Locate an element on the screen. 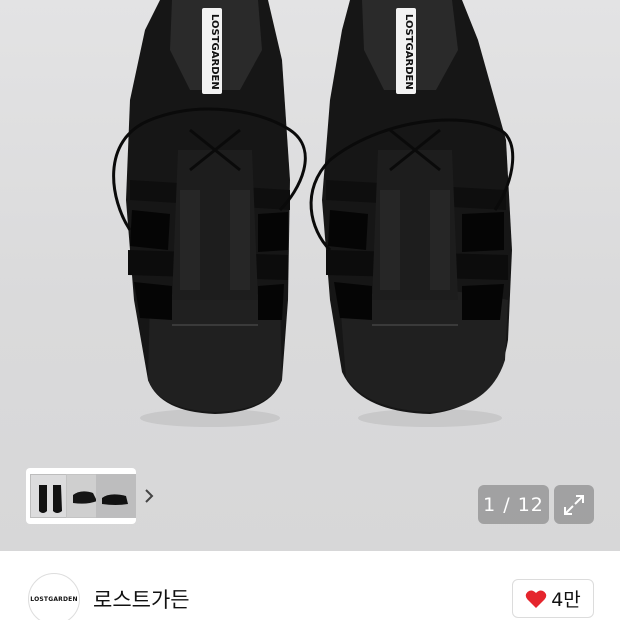  brand-row: LOSTGARDEN 로스트가든 4만 is located at coordinates (310, 585).